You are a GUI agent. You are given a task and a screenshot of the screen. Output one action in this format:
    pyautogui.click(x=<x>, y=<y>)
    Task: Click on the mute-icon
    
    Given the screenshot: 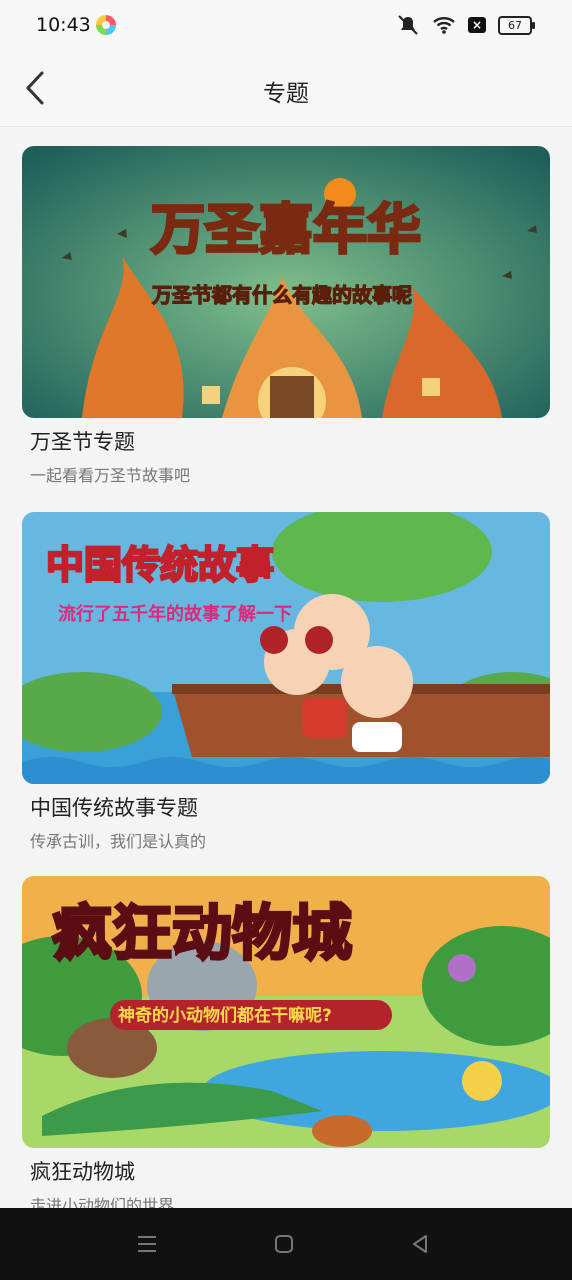 What is the action you would take?
    pyautogui.click(x=408, y=25)
    